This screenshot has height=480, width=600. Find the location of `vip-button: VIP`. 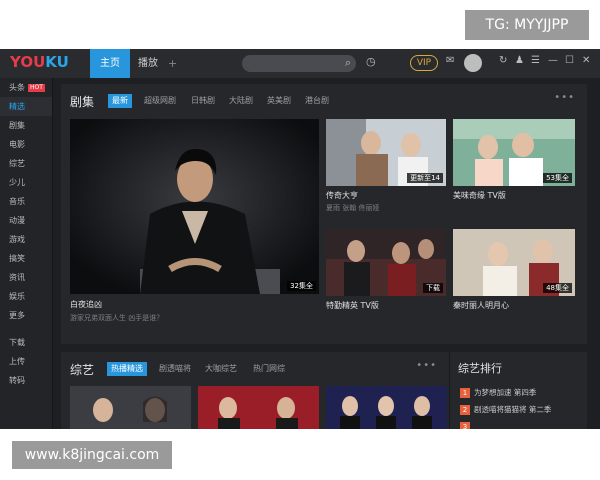

vip-button: VIP is located at coordinates (424, 63).